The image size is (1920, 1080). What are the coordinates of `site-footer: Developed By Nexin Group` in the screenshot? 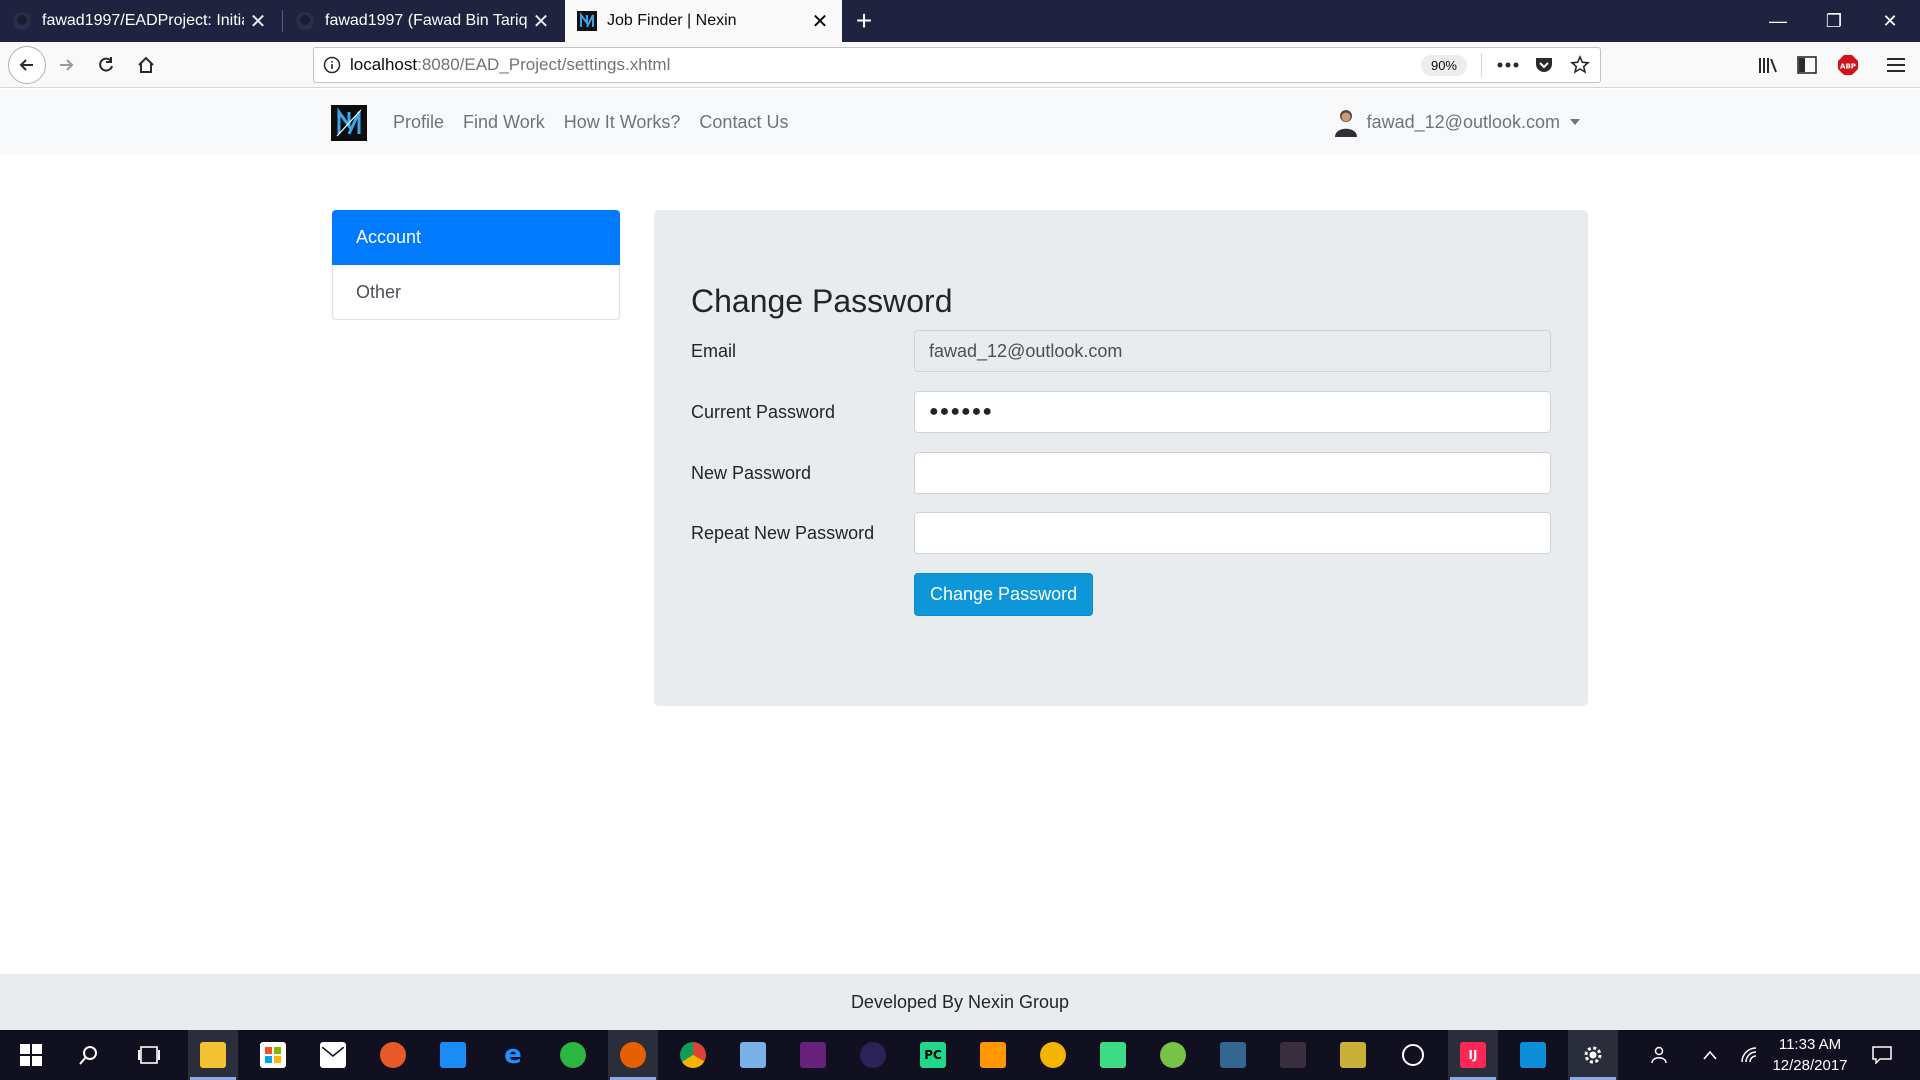 It's located at (960, 1002).